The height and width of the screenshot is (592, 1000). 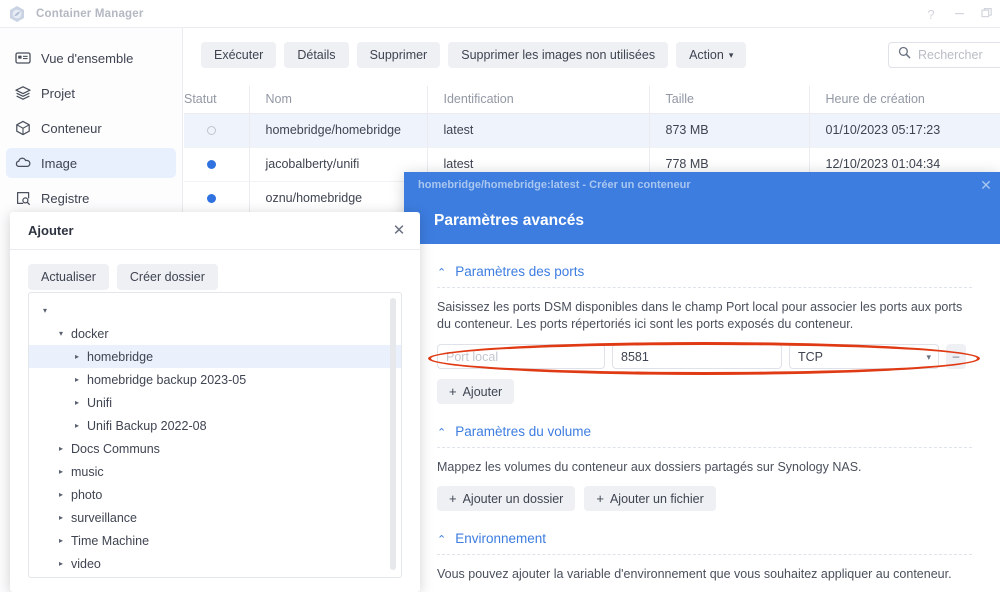 I want to click on protocol-select-value, so click(x=864, y=356).